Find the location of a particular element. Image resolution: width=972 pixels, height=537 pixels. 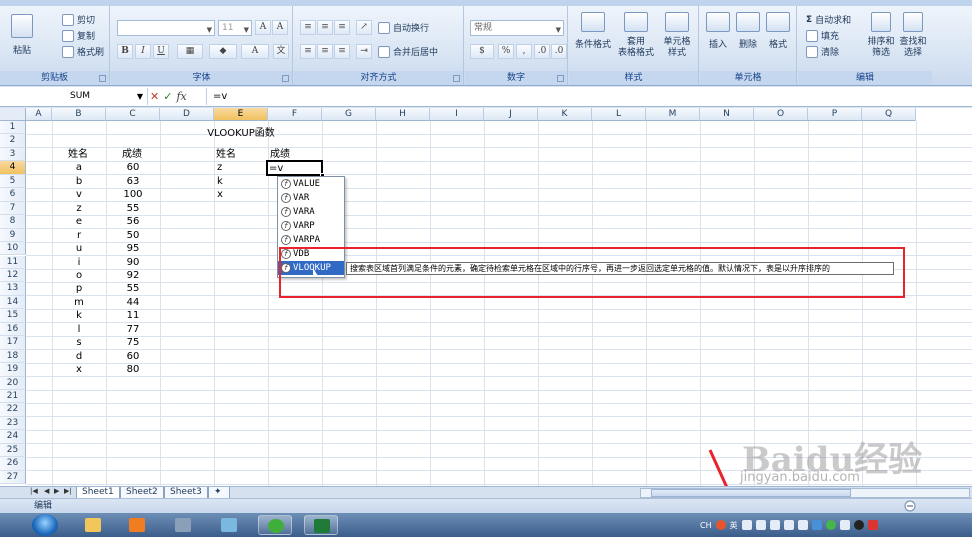

column-header-a: A is located at coordinates (39, 114).